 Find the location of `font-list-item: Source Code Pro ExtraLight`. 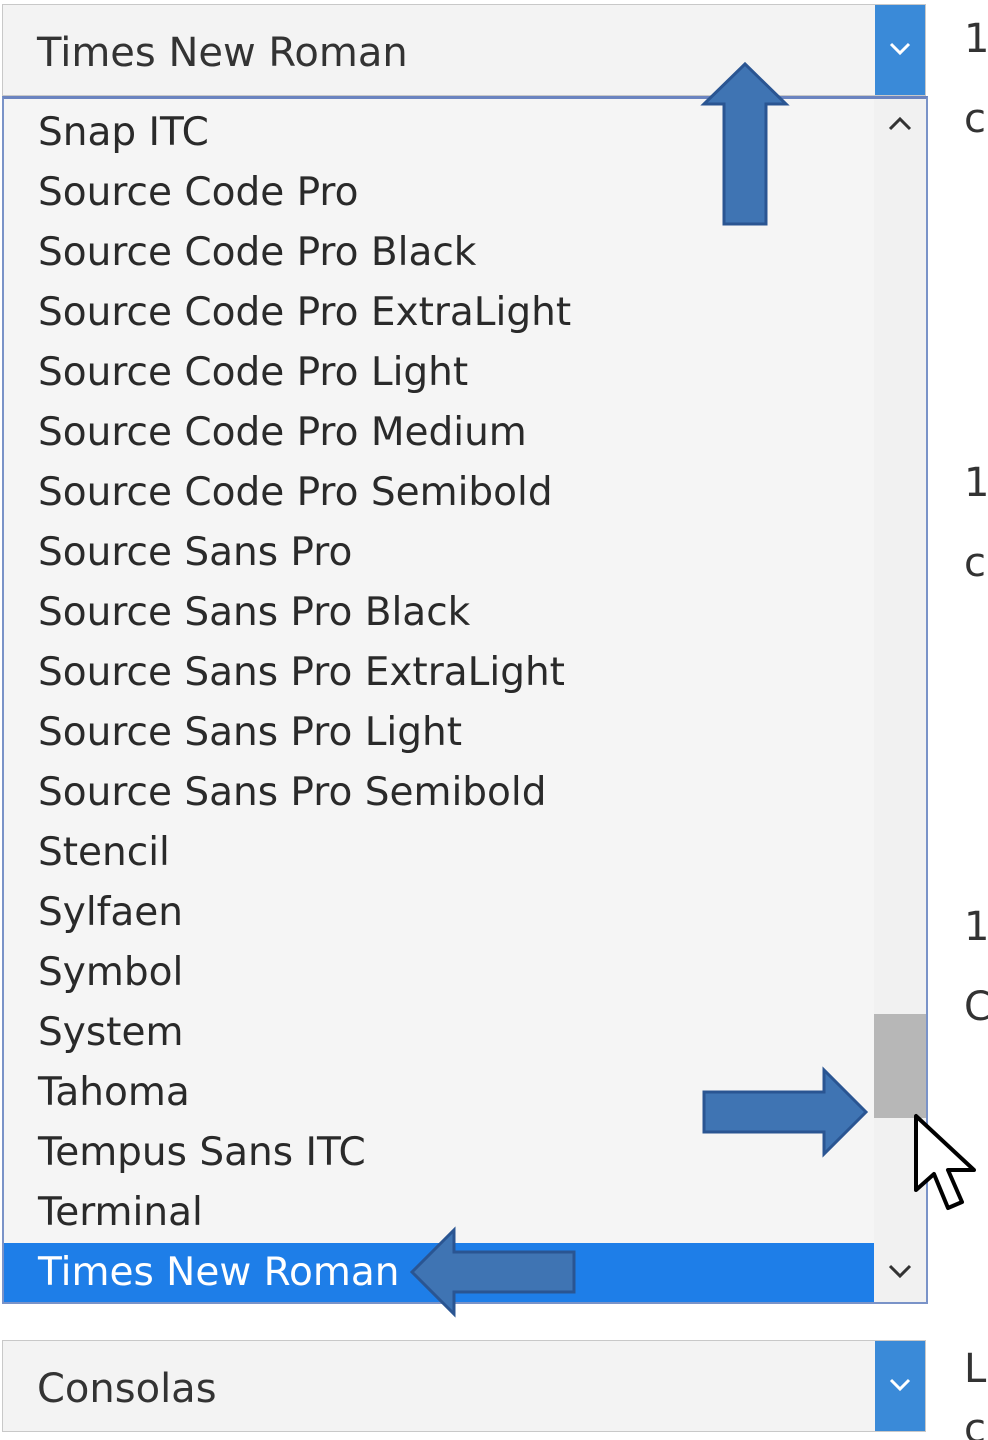

font-list-item: Source Code Pro ExtraLight is located at coordinates (439, 313).